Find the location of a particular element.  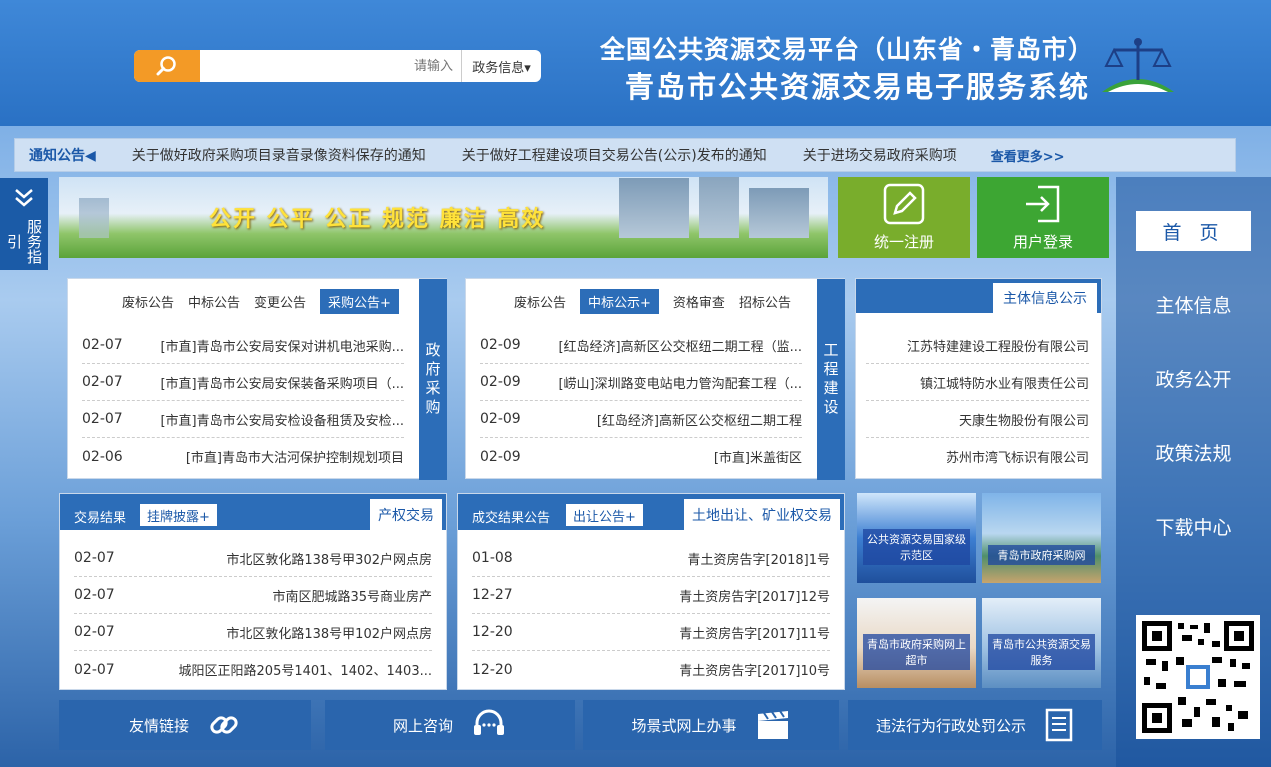

photo-demo-zone: 公共资源交易国家级示范区 is located at coordinates (916, 538).